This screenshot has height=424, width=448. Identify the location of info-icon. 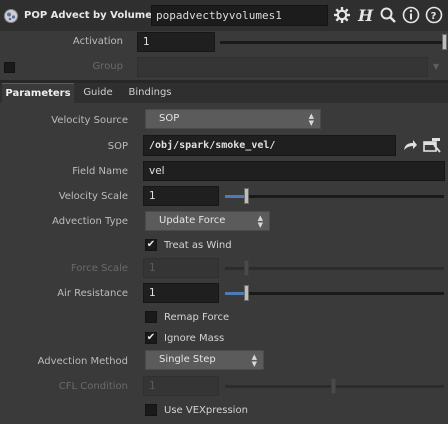
(411, 15).